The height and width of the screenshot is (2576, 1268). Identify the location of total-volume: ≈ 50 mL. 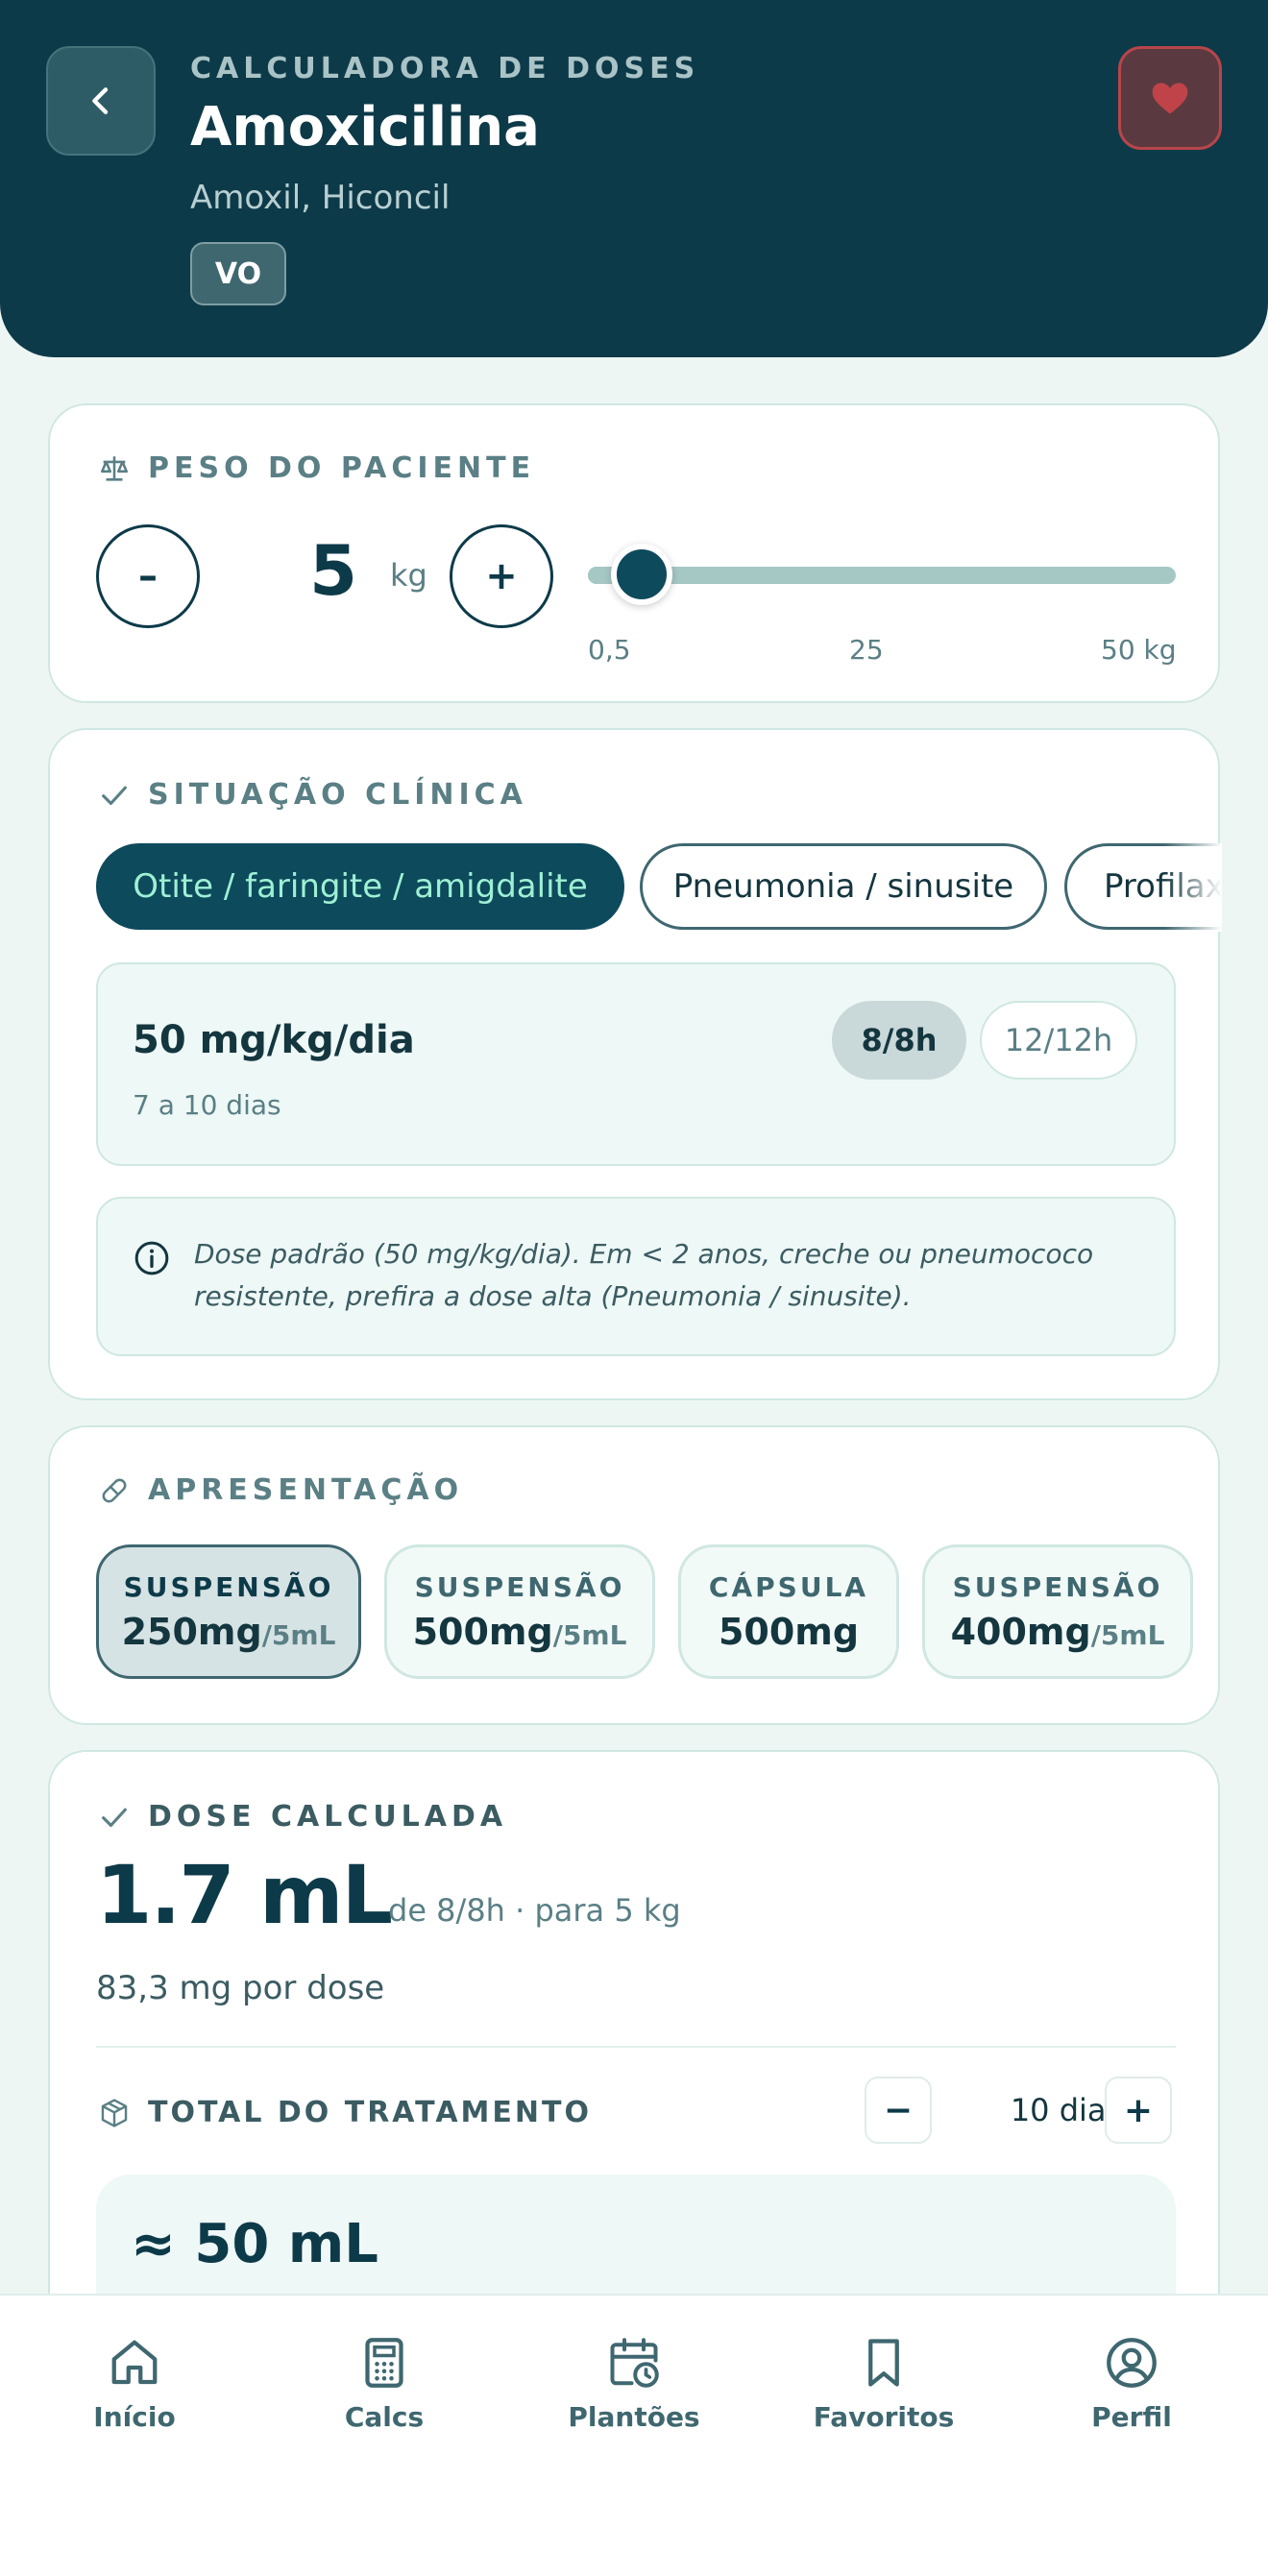
(254, 2244).